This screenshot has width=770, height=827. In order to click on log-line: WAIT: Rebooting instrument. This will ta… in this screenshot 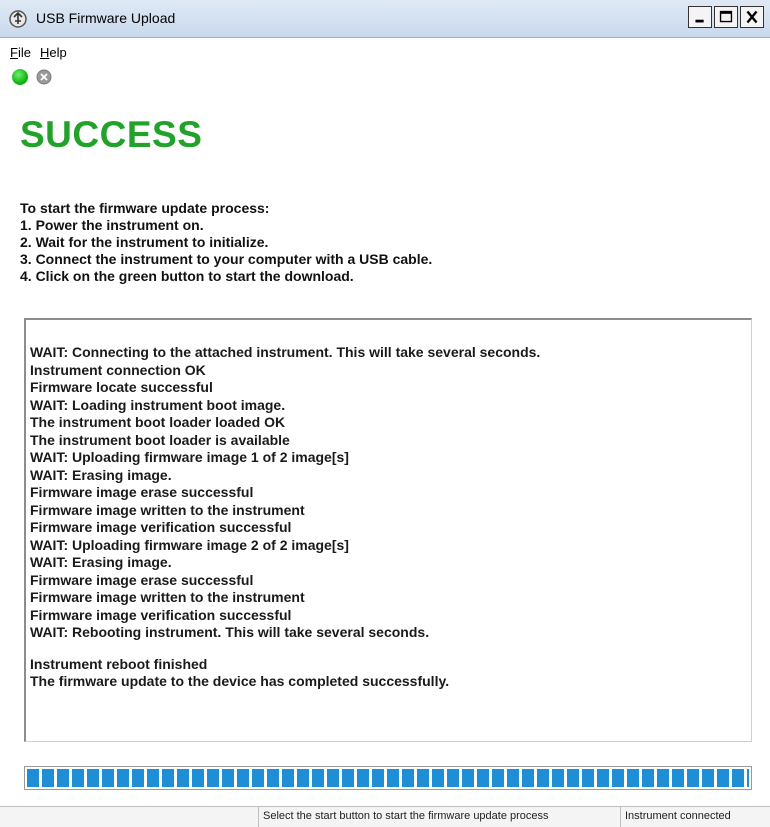, I will do `click(230, 632)`.